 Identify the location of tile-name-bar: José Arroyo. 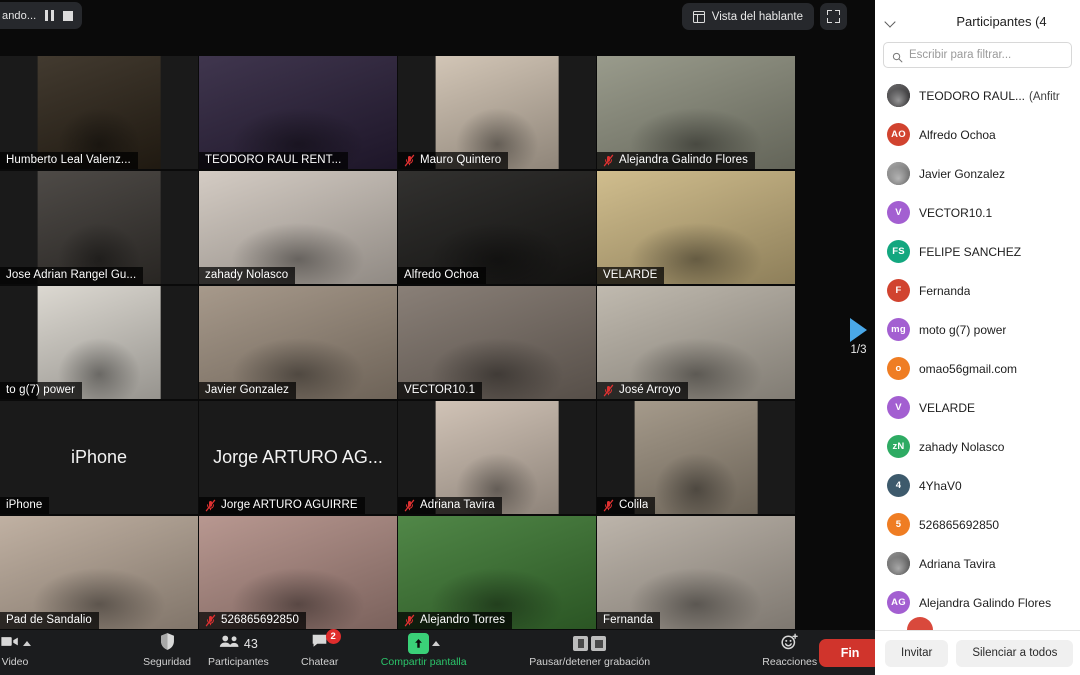
(642, 390).